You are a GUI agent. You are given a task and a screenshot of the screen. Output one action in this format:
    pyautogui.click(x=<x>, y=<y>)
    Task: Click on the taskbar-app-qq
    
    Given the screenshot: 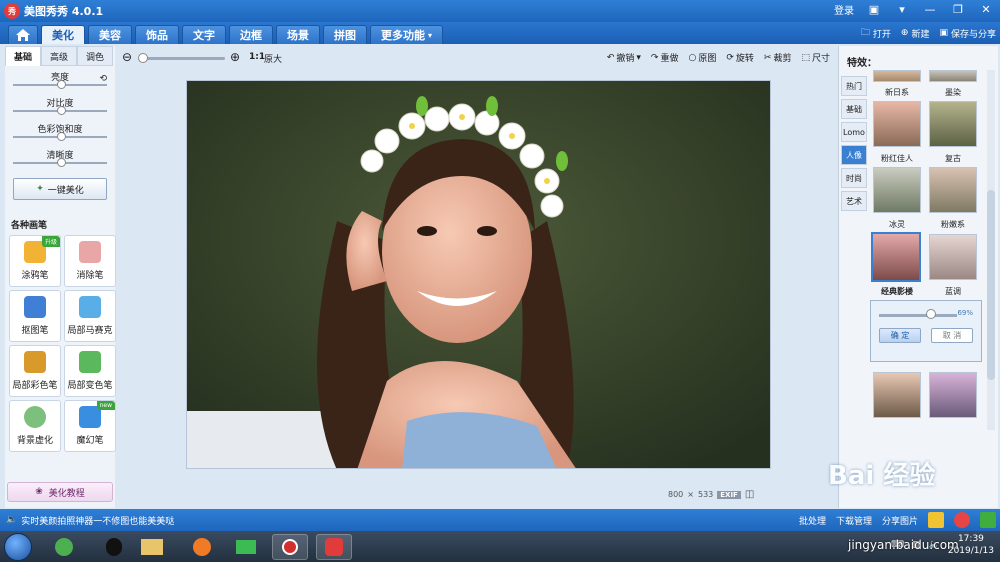 What is the action you would take?
    pyautogui.click(x=114, y=547)
    